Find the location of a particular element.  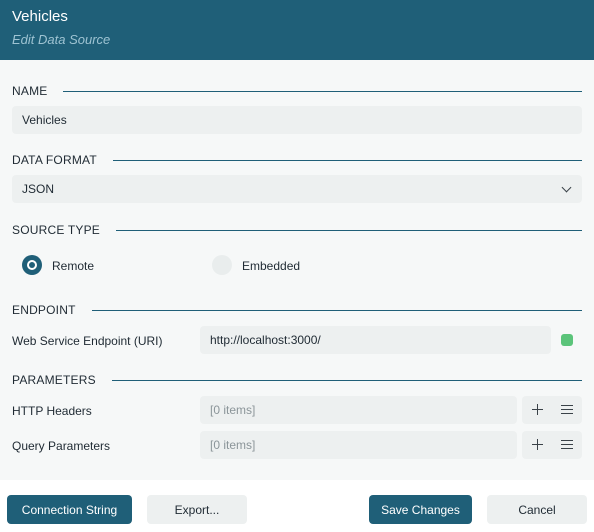

section-name-label: NAME is located at coordinates (30, 91).